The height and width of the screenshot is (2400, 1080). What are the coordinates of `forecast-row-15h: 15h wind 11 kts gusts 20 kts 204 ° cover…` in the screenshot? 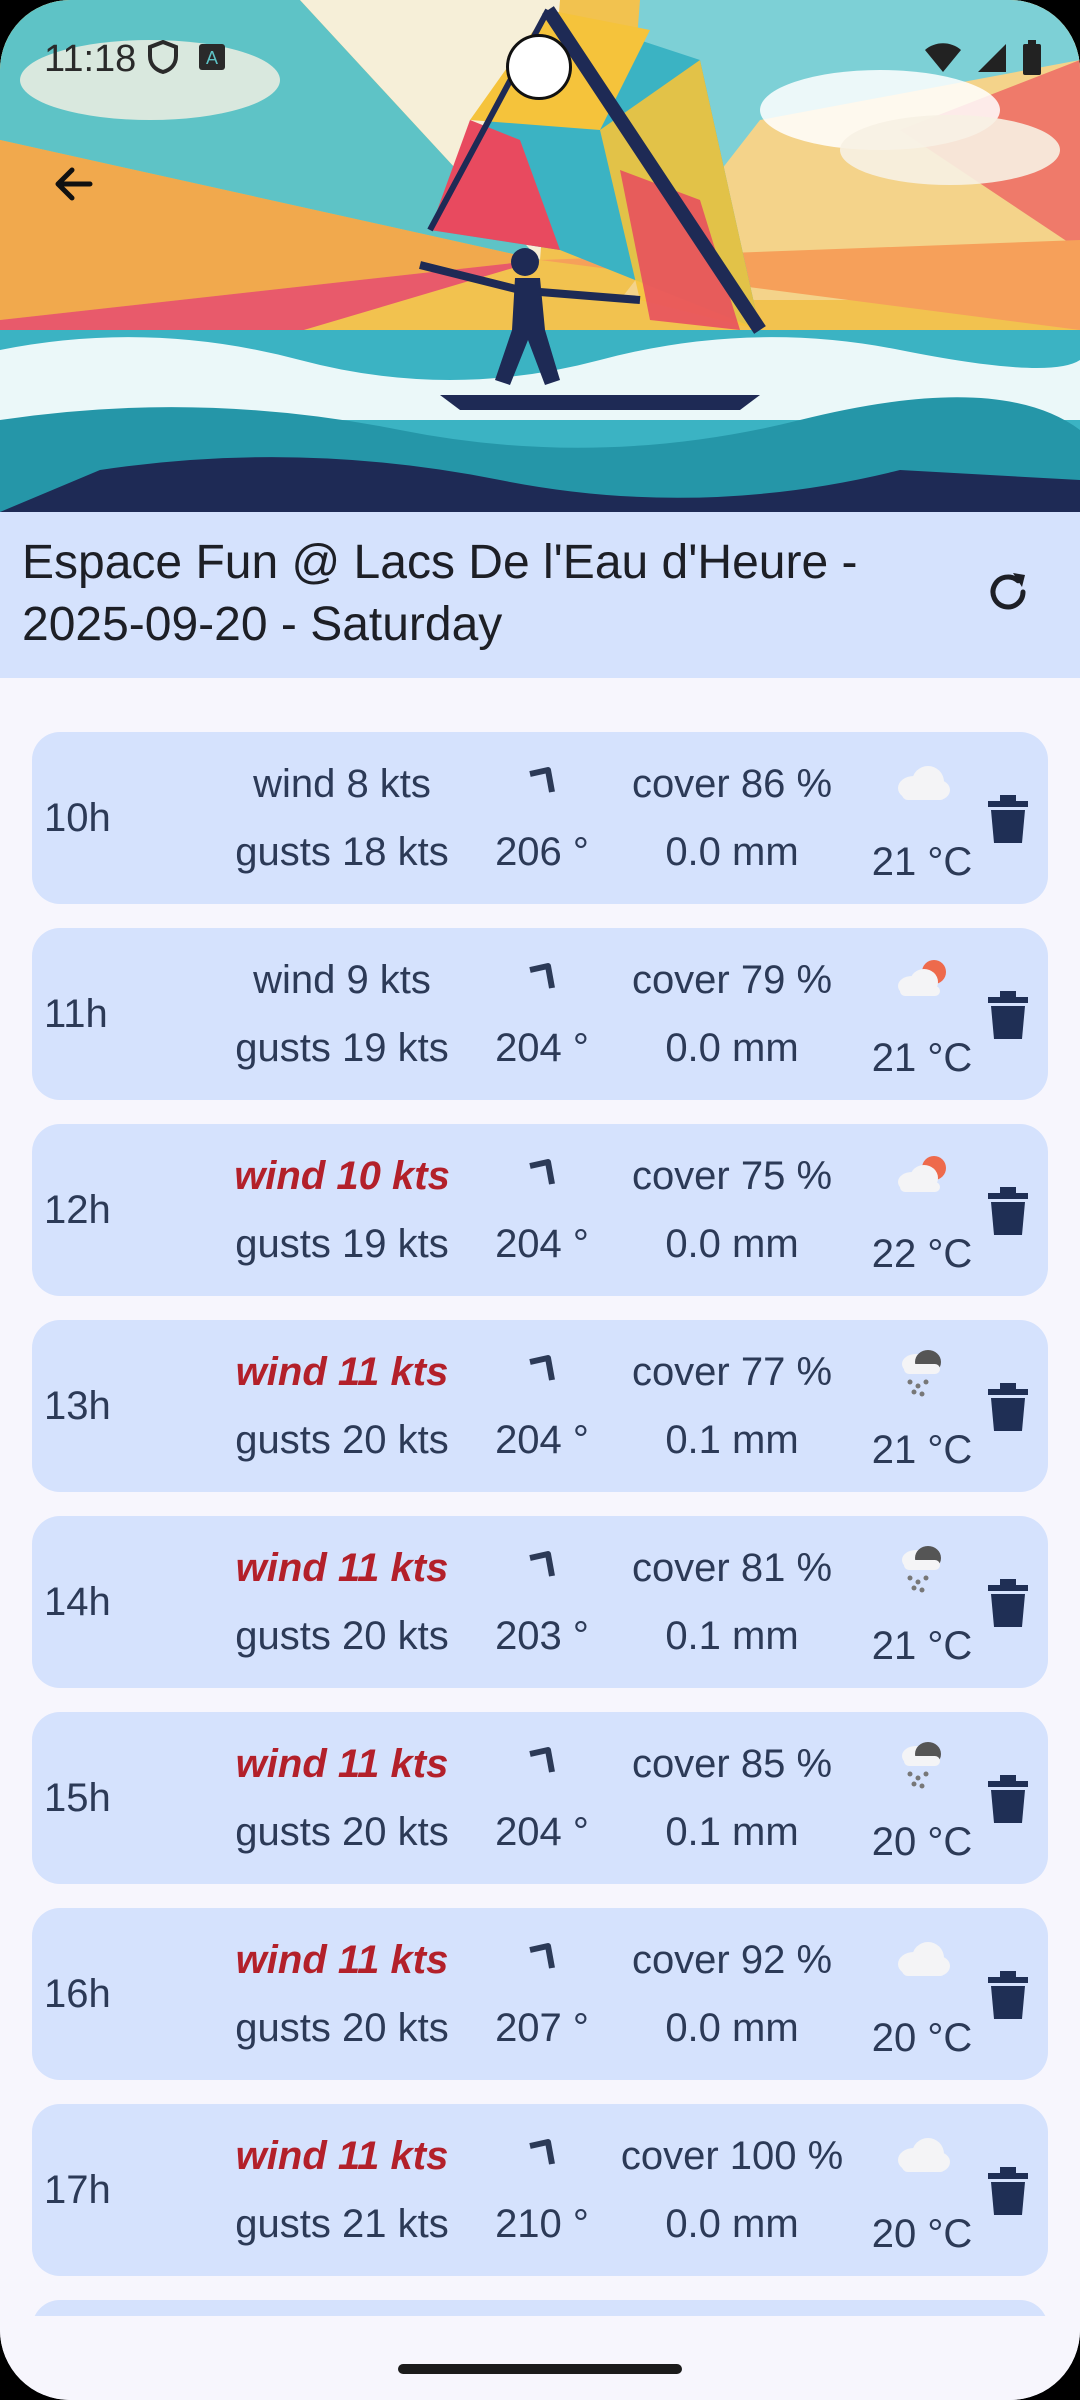 It's located at (540, 1798).